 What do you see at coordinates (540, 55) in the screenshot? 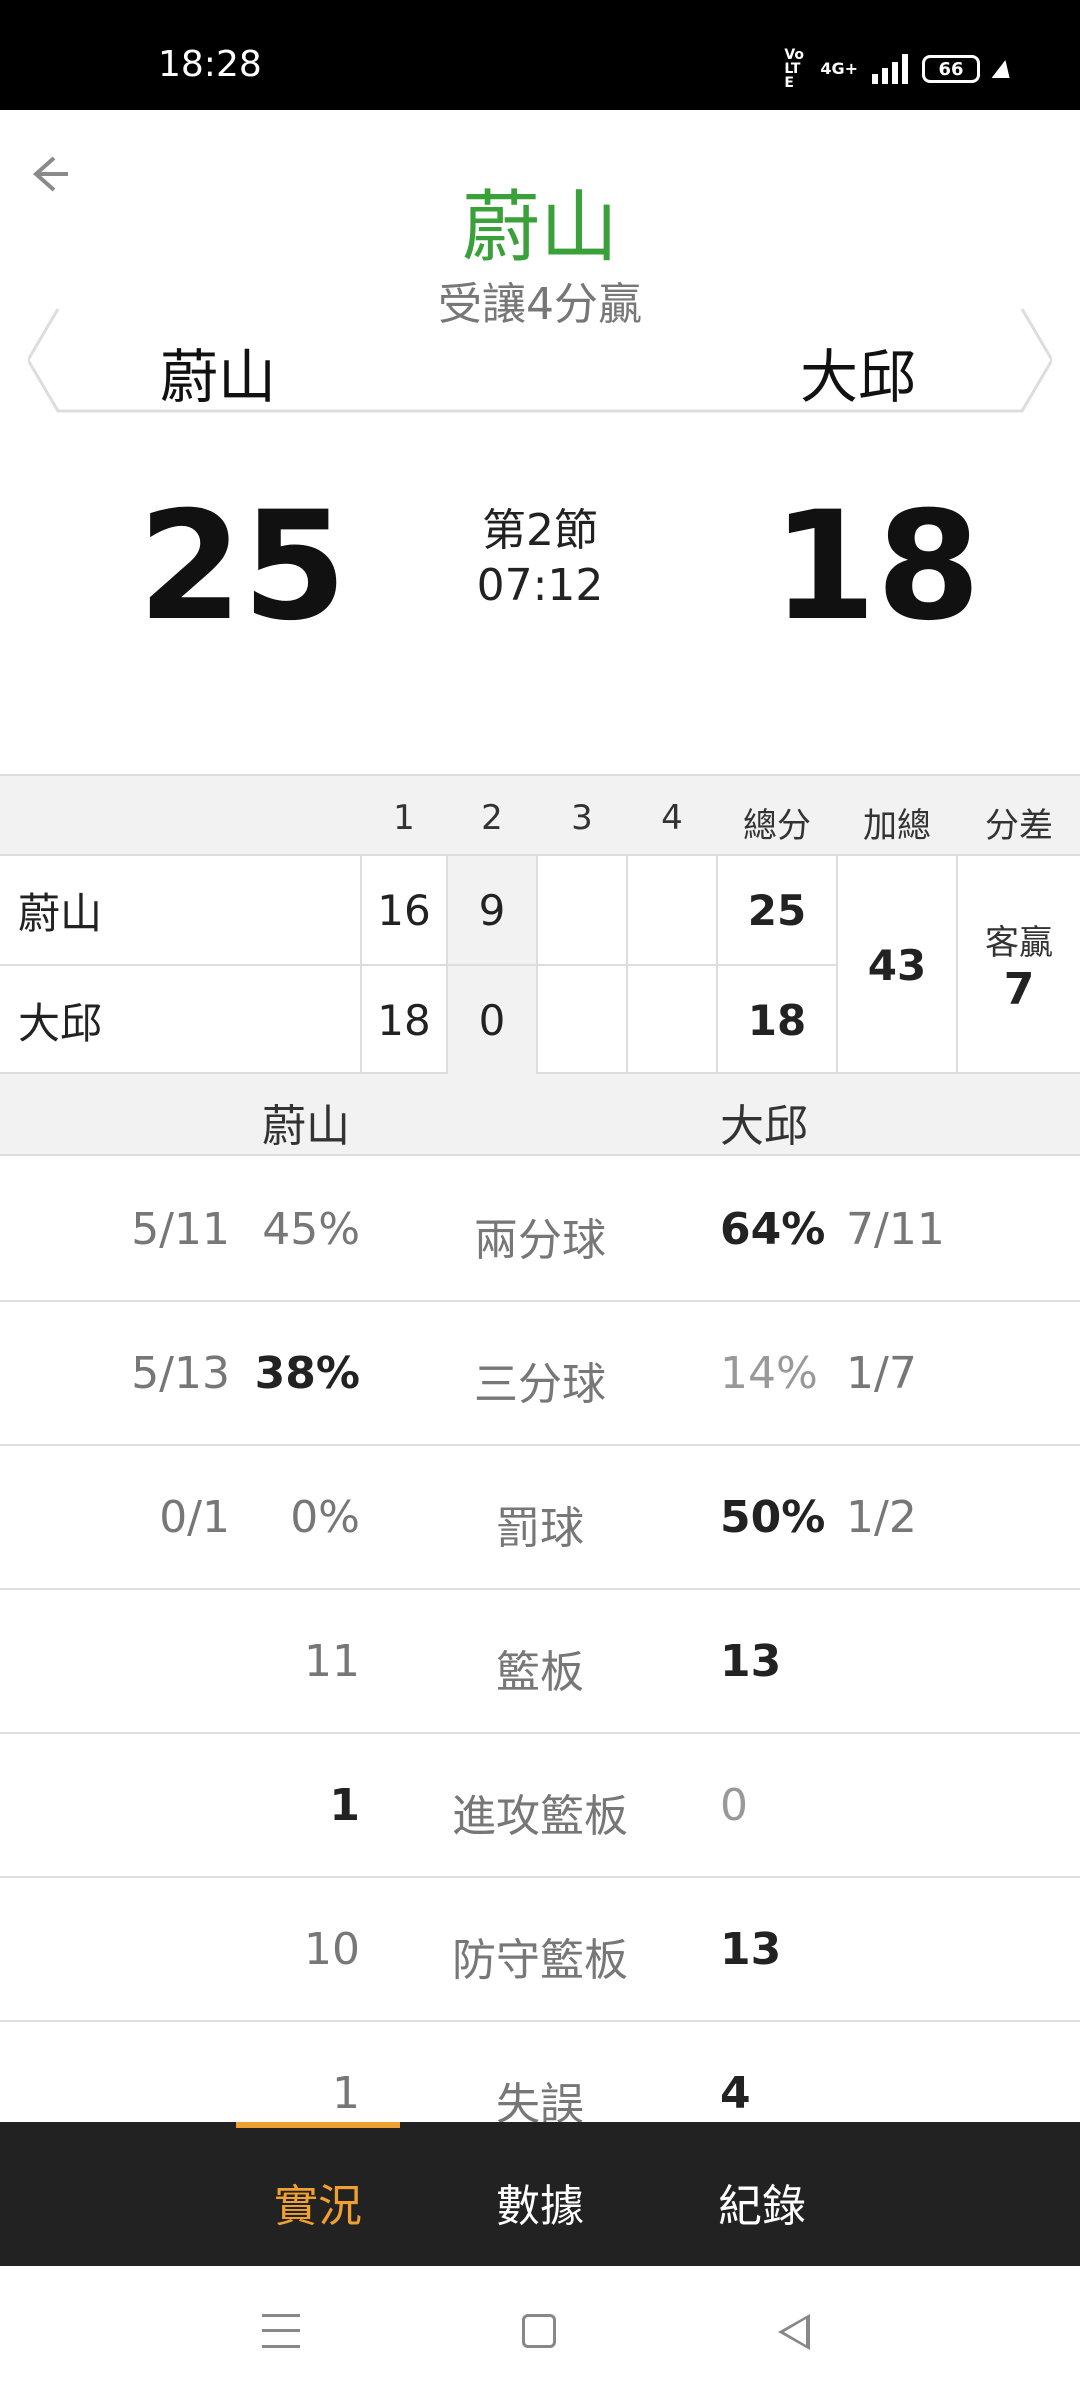
I see `status-bar: 18:28 Vo LTE 4G+ 66` at bounding box center [540, 55].